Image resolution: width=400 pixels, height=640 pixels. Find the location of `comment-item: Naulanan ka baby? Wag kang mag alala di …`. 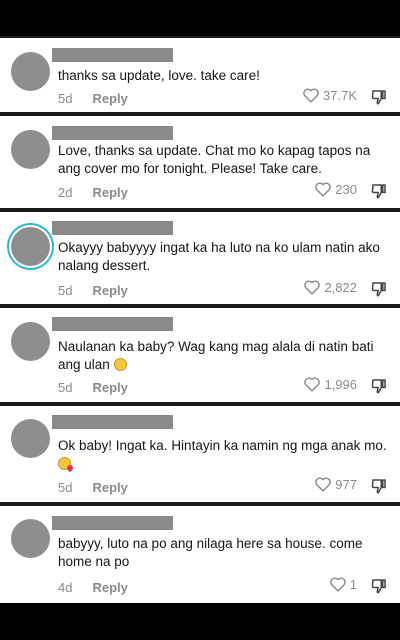

comment-item: Naulanan ka baby? Wag kang mag alala di … is located at coordinates (200, 355).